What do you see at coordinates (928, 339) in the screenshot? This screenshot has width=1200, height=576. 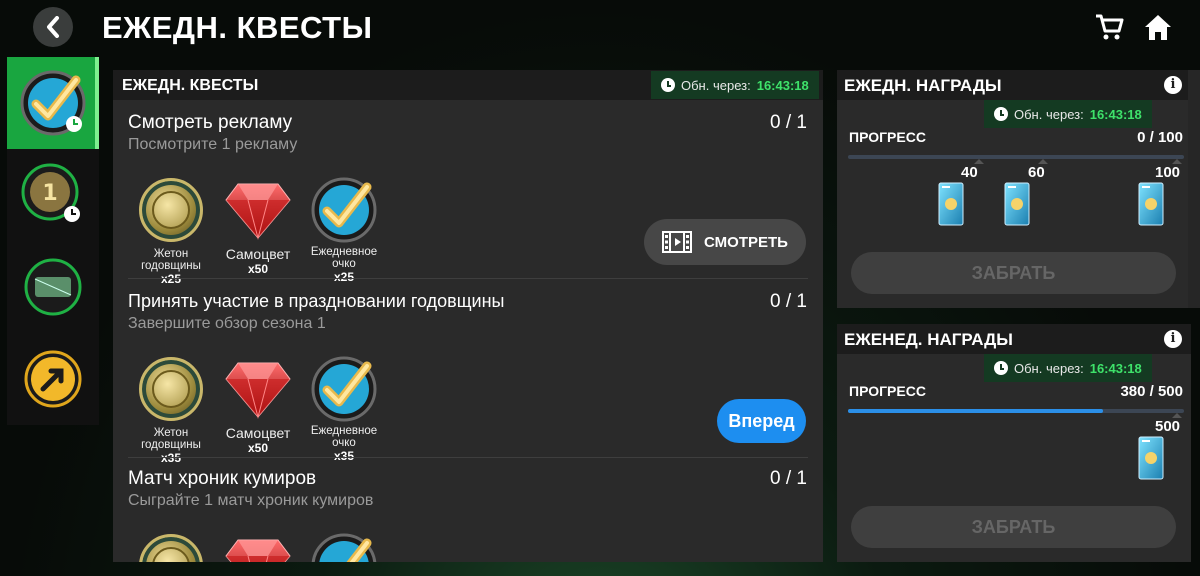 I see `weekly-rewards-title: ЕЖЕНЕД. НАГРАДЫ` at bounding box center [928, 339].